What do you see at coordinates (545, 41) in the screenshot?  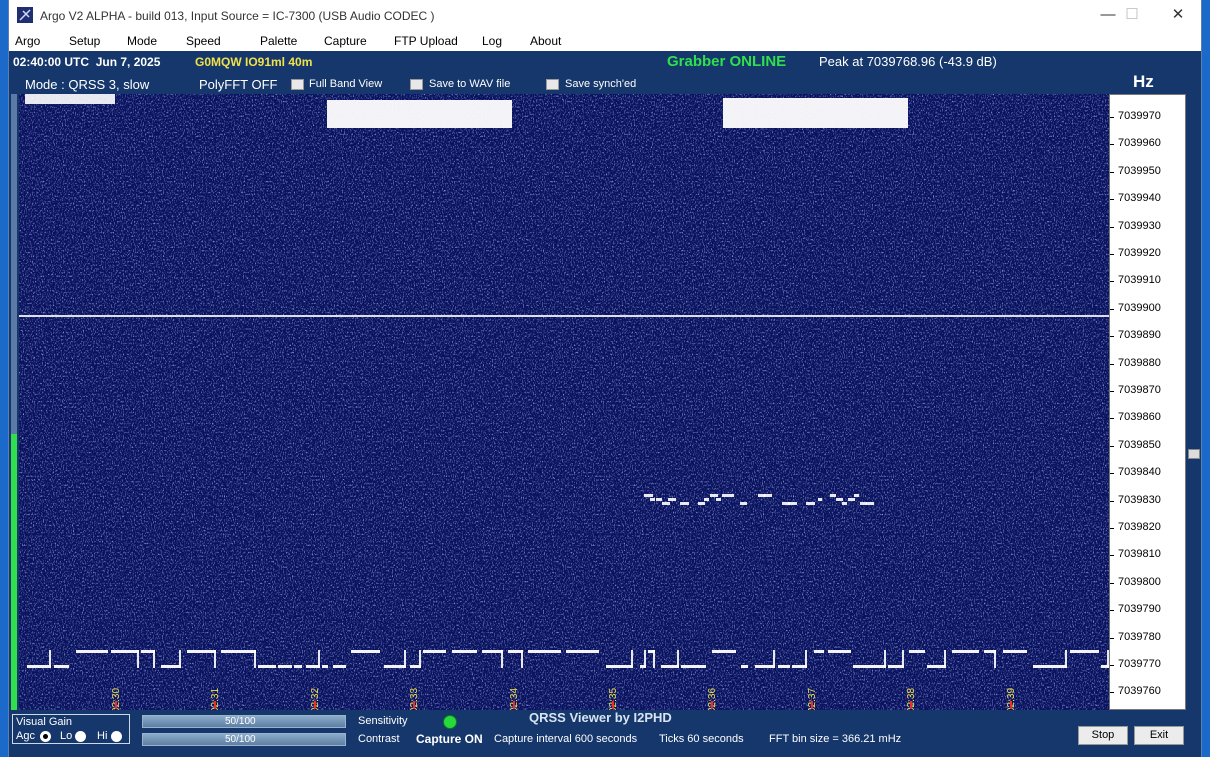 I see `menu-about: About` at bounding box center [545, 41].